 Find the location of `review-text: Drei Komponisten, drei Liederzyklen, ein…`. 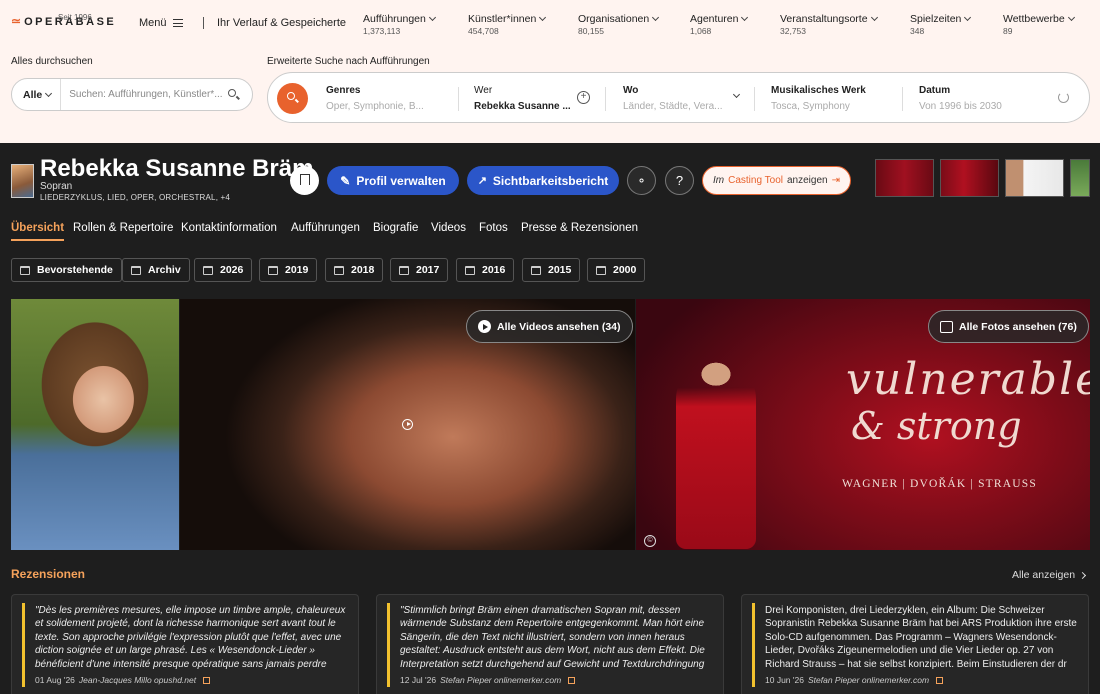

review-text: Drei Komponisten, drei Liederzyklen, ein… is located at coordinates (921, 637).